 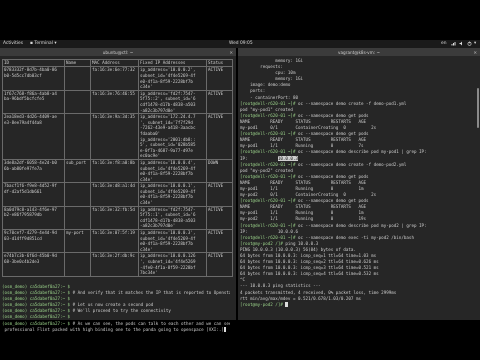 What do you see at coordinates (269, 97) in the screenshot?
I see `output-text: - containerPort: 80` at bounding box center [269, 97].